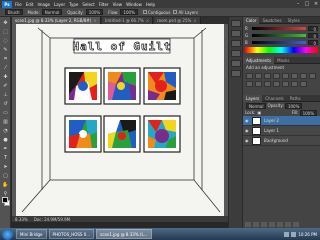 Image resolution: width=320 pixels, height=240 pixels. Describe the element at coordinates (118, 4) in the screenshot. I see `menu-view: View` at that location.